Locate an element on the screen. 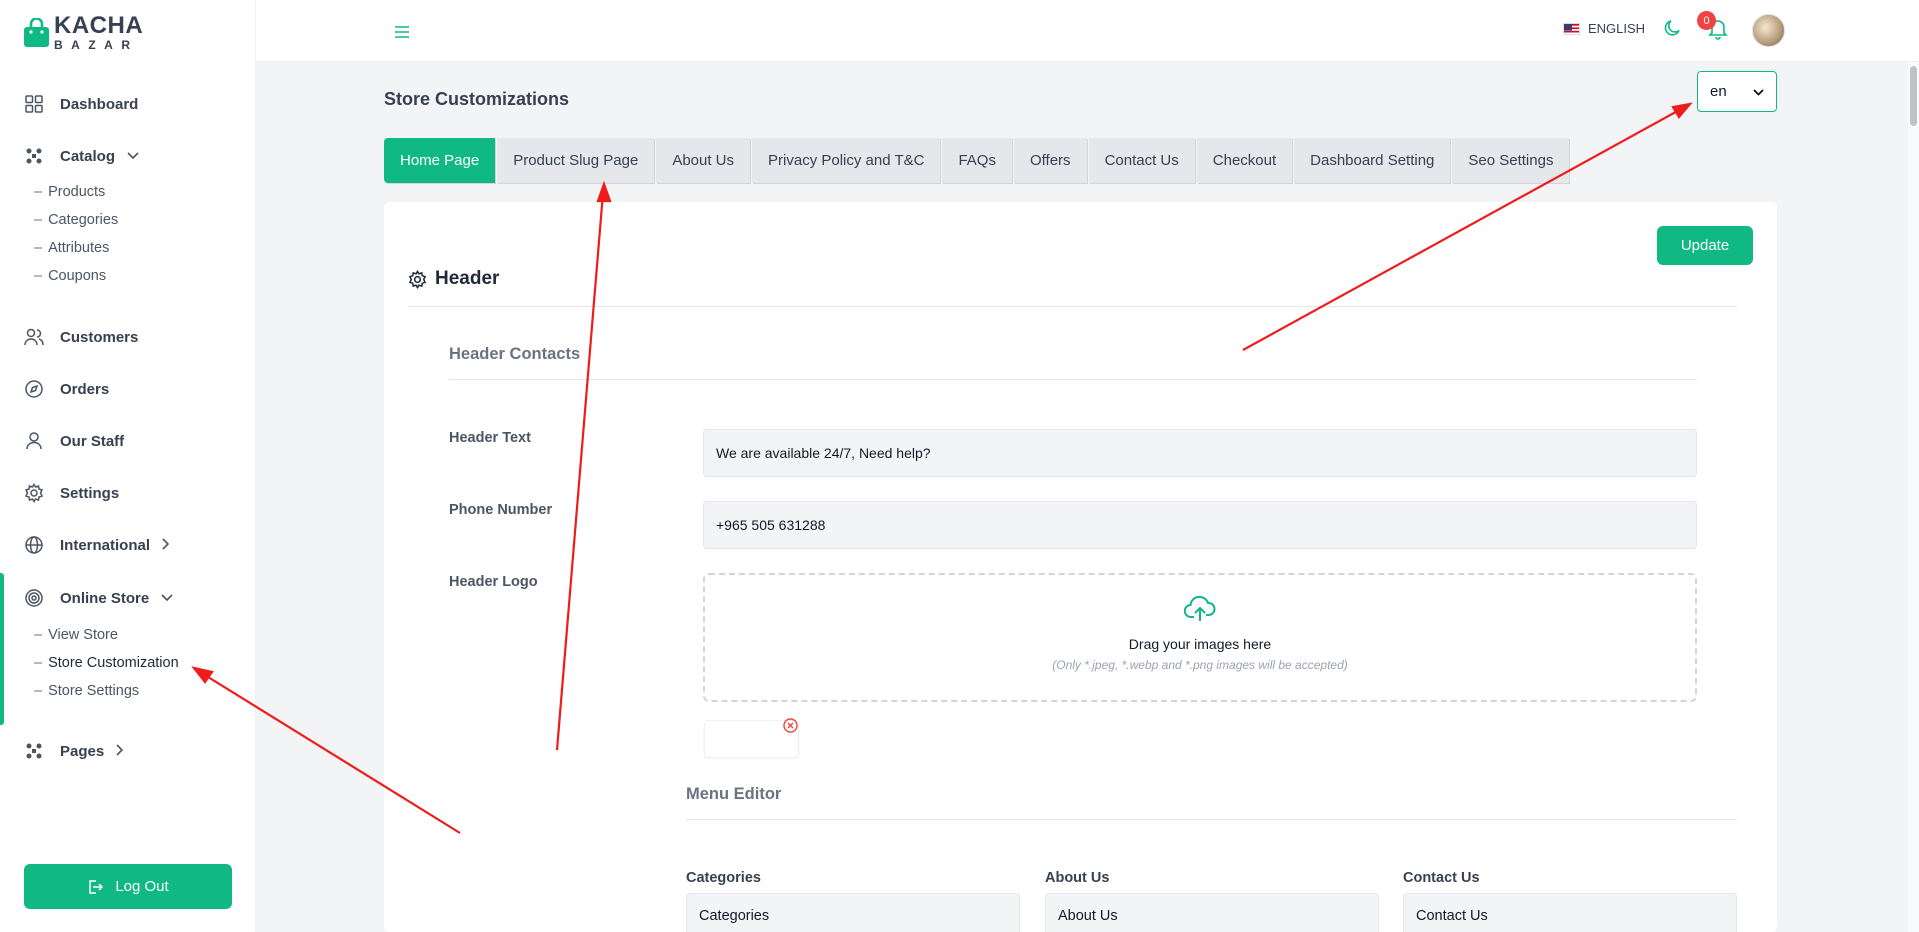  menu-input-categories: Categories is located at coordinates (853, 912).